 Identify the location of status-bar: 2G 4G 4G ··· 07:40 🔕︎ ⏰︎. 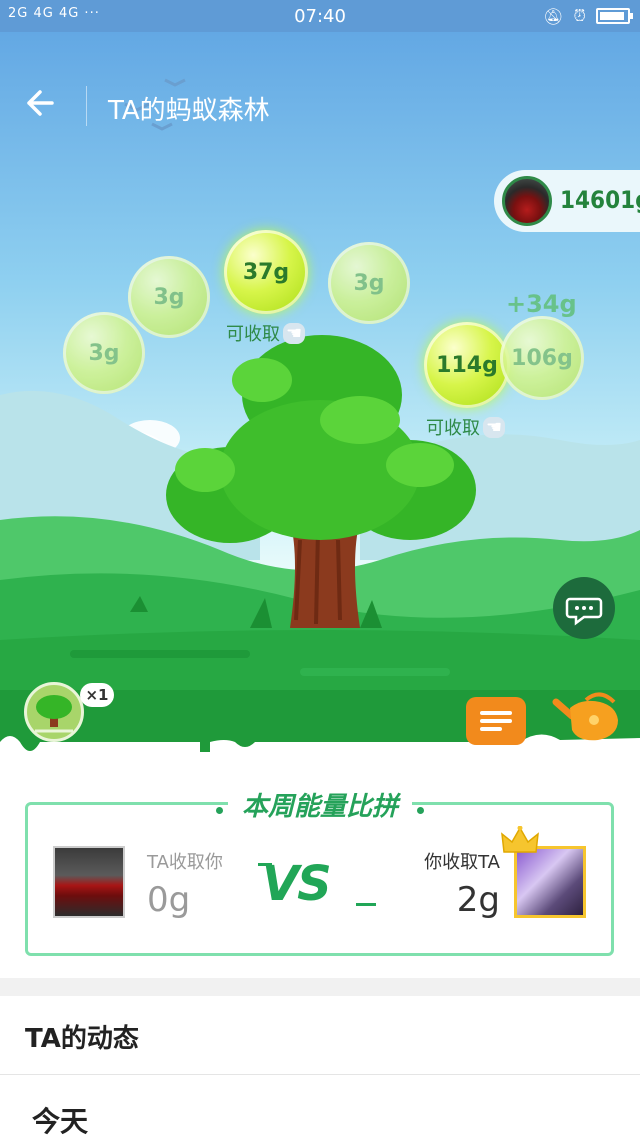
(320, 16).